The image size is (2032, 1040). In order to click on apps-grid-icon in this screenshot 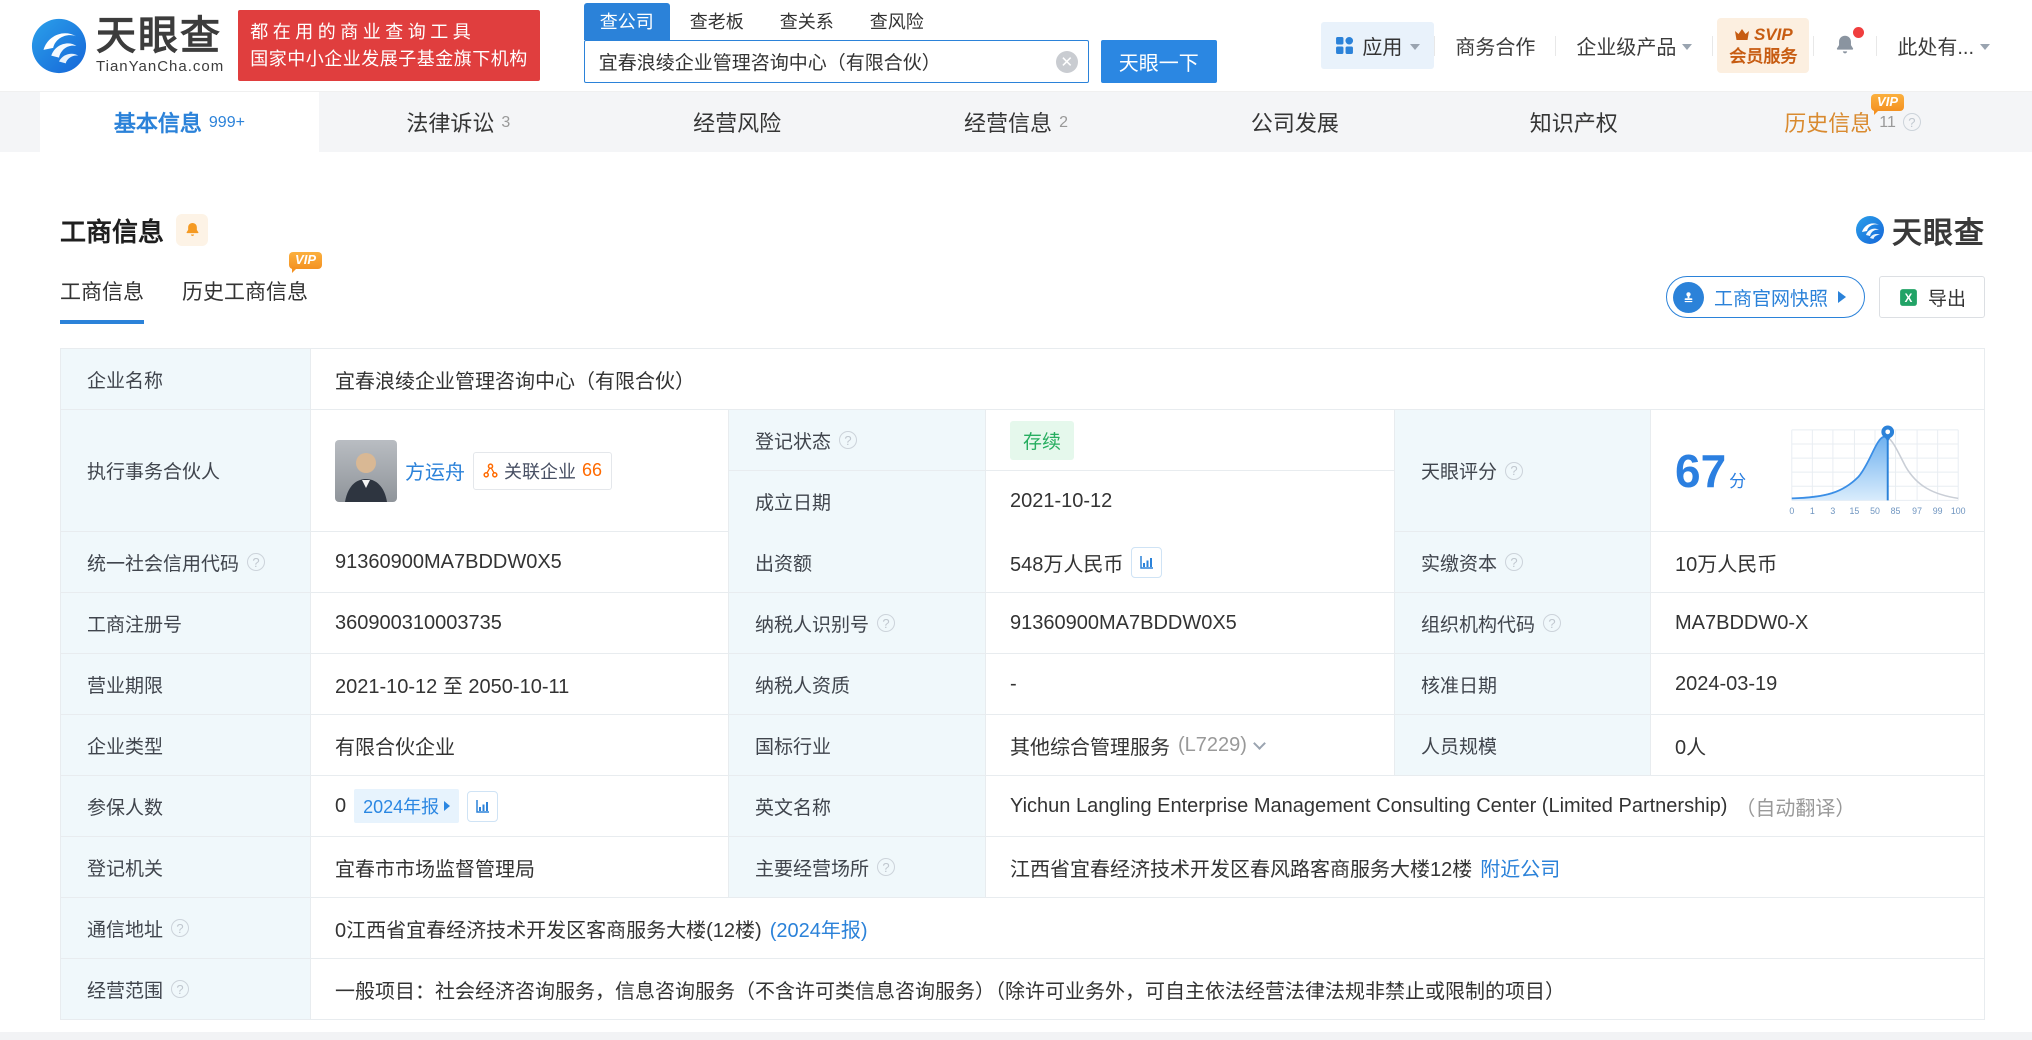, I will do `click(1345, 45)`.